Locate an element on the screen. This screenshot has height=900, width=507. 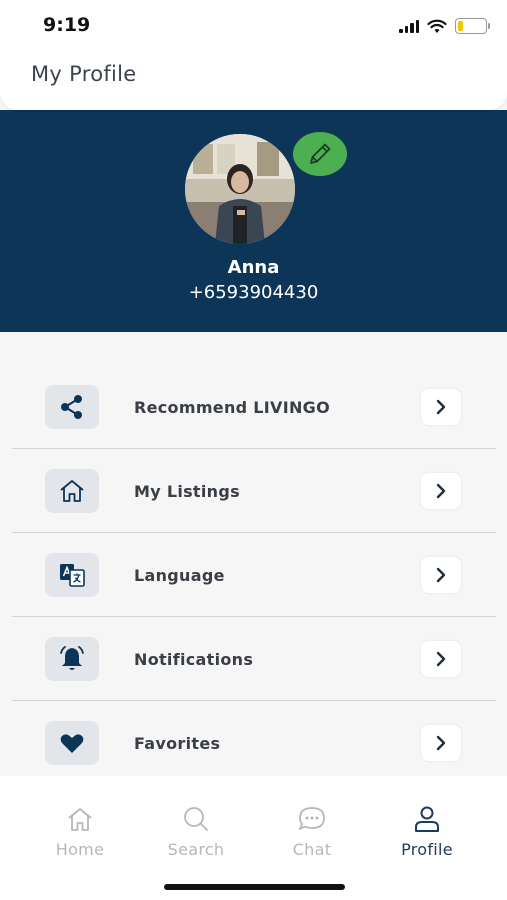
nav-profile: Profile is located at coordinates (427, 831).